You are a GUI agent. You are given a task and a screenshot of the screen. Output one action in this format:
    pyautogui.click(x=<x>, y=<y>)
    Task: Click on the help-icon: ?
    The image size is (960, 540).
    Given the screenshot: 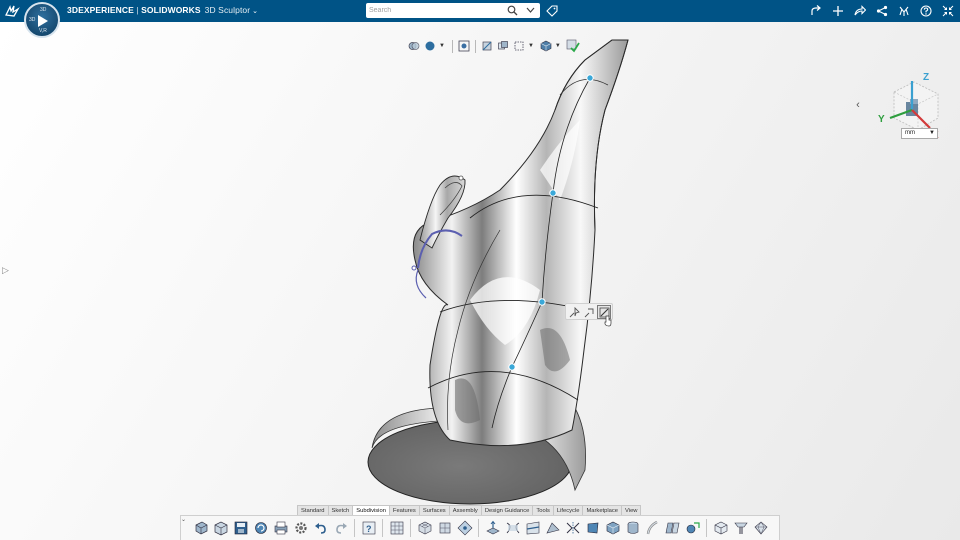 What is the action you would take?
    pyautogui.click(x=368, y=528)
    